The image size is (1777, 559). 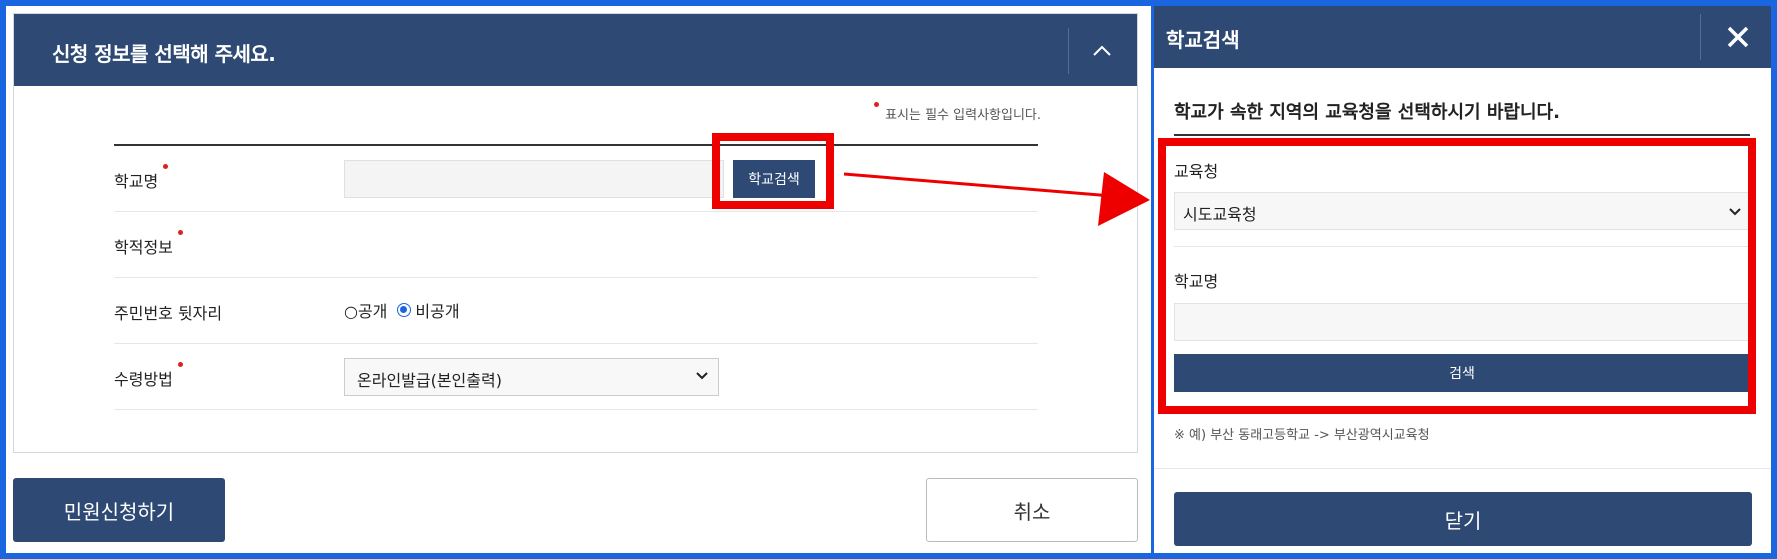 I want to click on header-divider, so click(x=1068, y=51).